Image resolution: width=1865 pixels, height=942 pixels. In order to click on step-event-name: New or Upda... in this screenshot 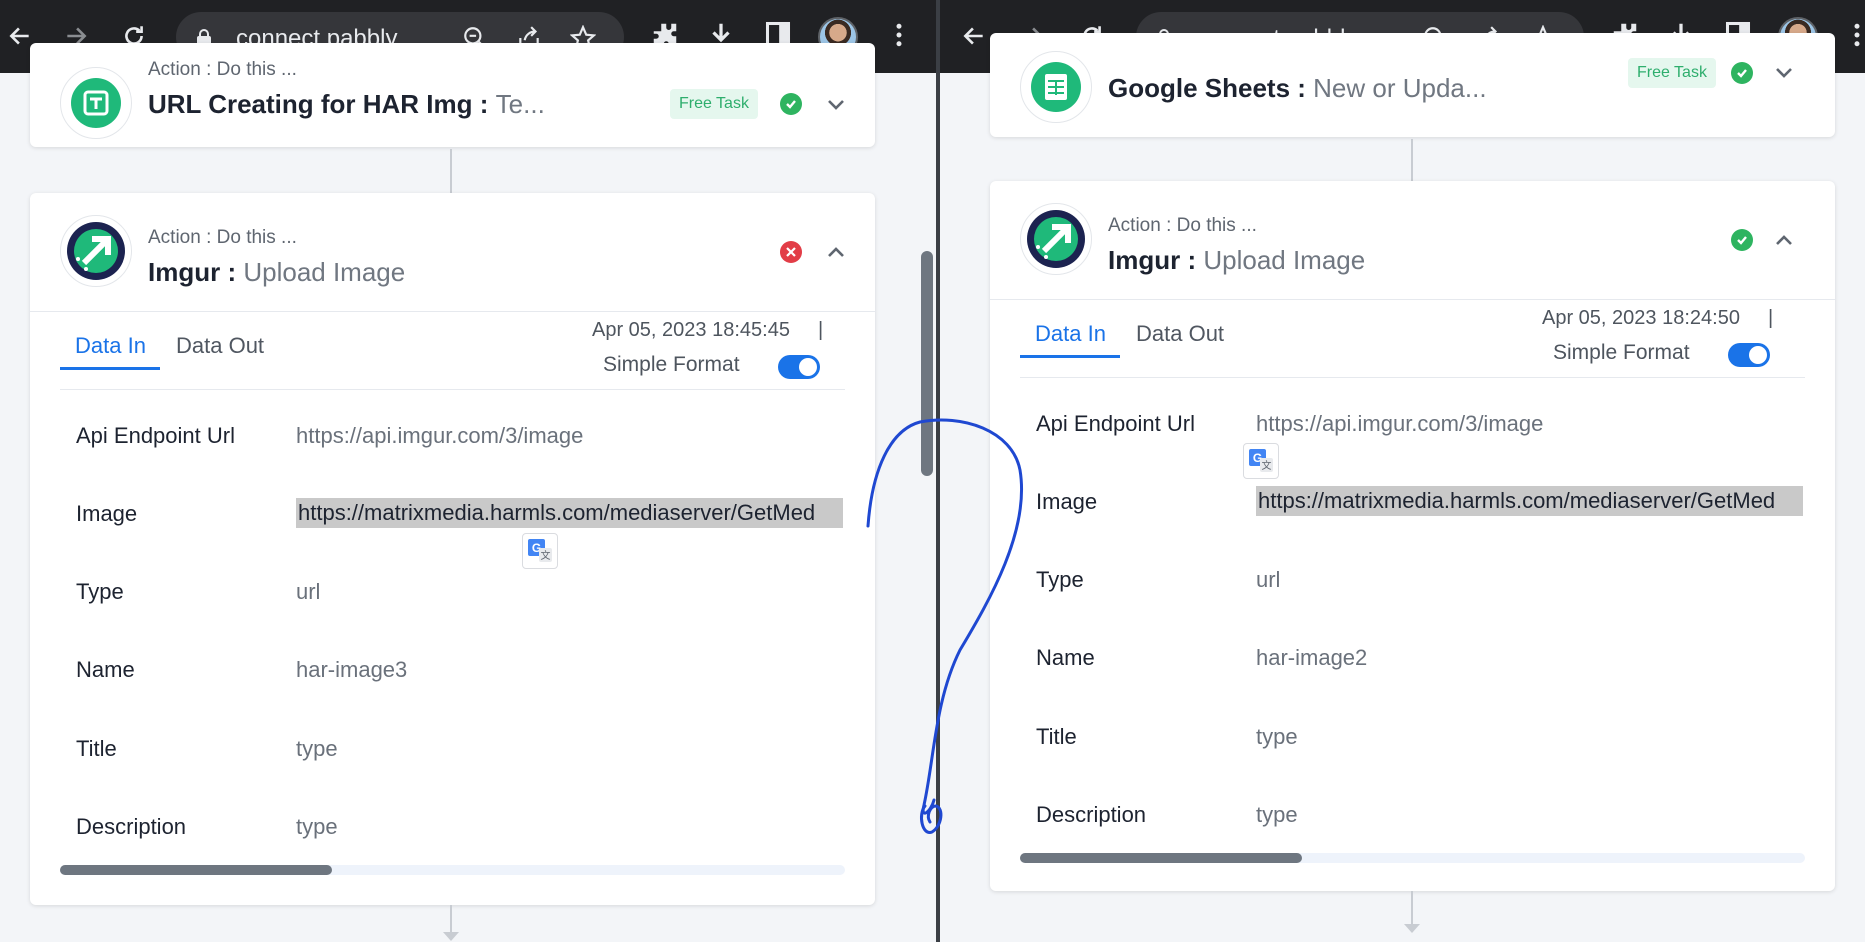, I will do `click(1400, 88)`.